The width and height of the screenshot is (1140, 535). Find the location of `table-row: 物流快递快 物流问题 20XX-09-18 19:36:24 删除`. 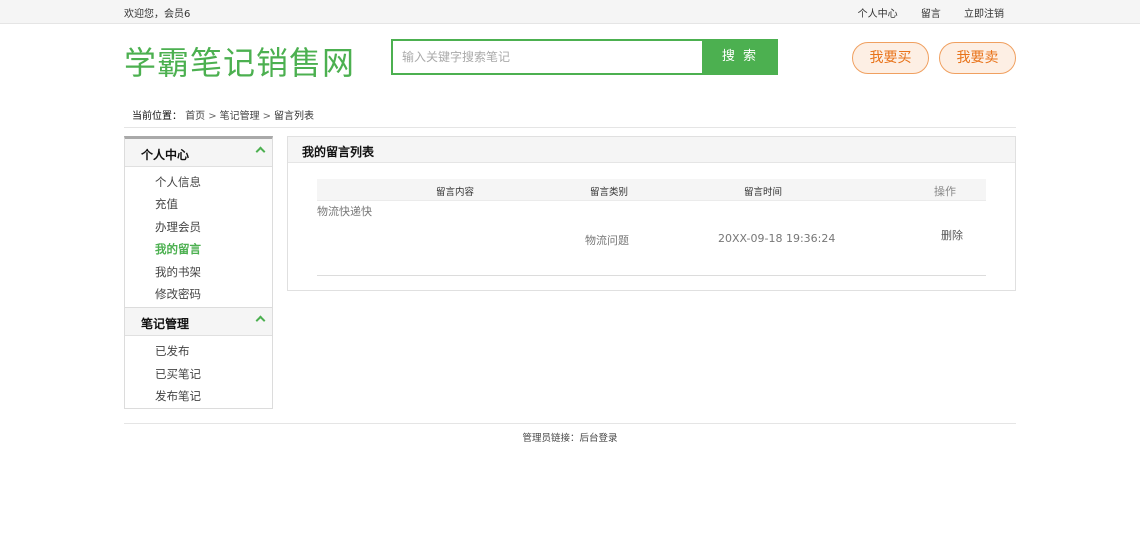

table-row: 物流快递快 物流问题 20XX-09-18 19:36:24 删除 is located at coordinates (651, 238).